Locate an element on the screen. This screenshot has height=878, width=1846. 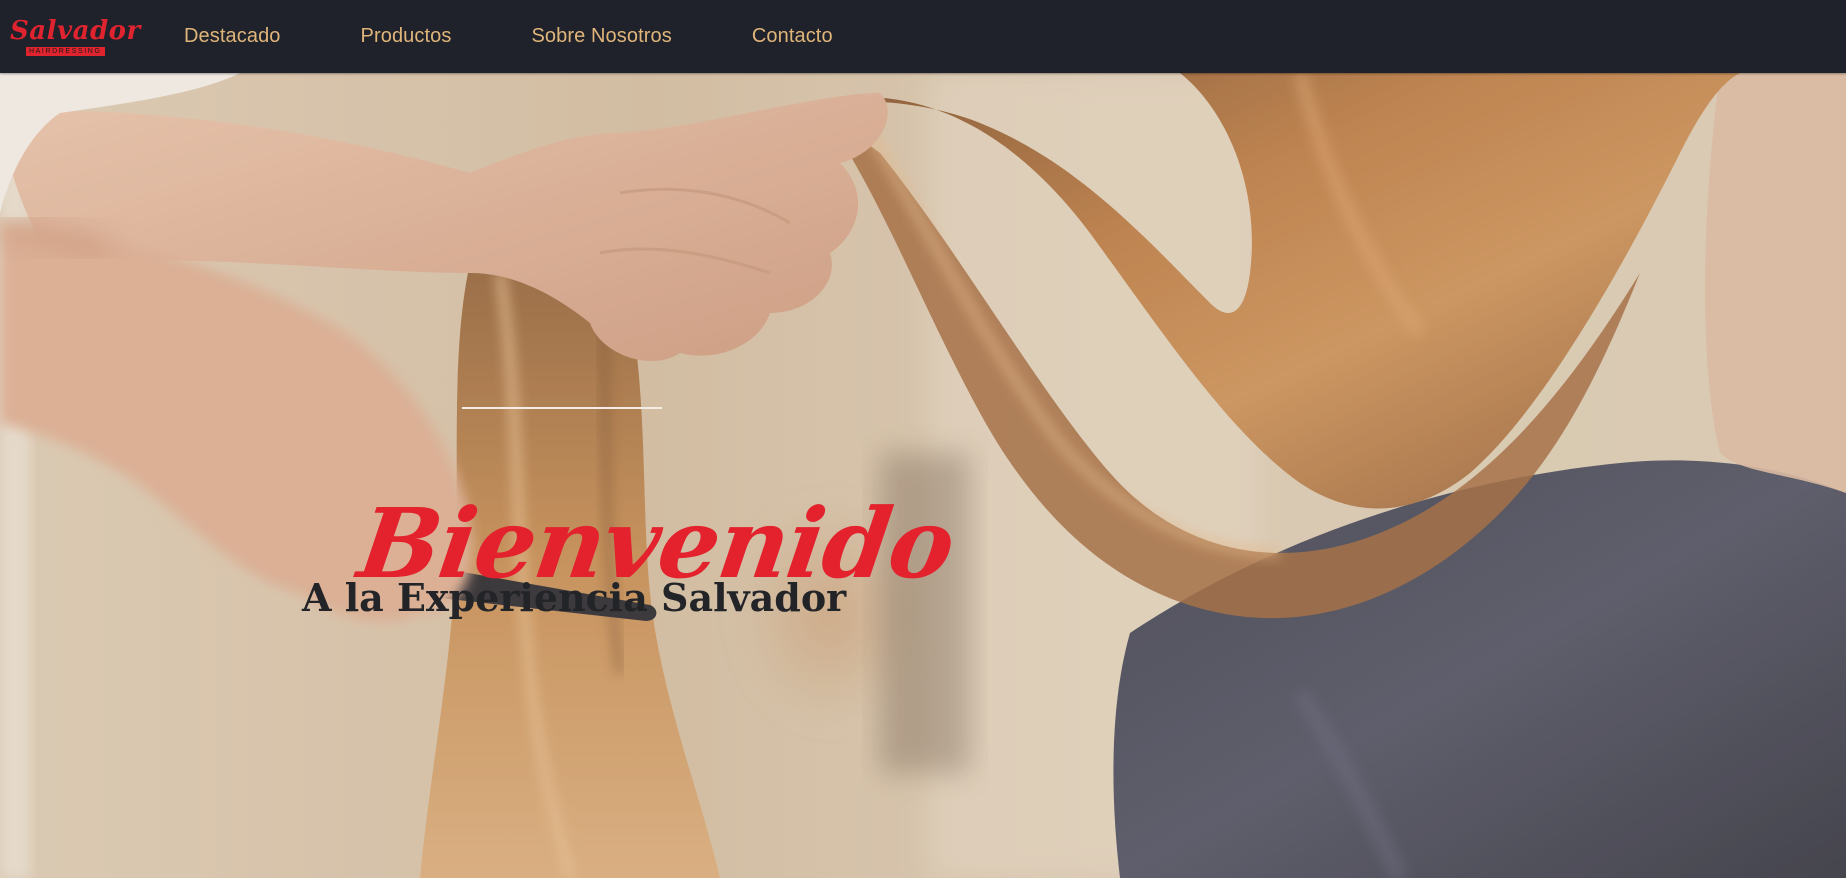
nav-link-destacado: Destacado is located at coordinates (232, 36).